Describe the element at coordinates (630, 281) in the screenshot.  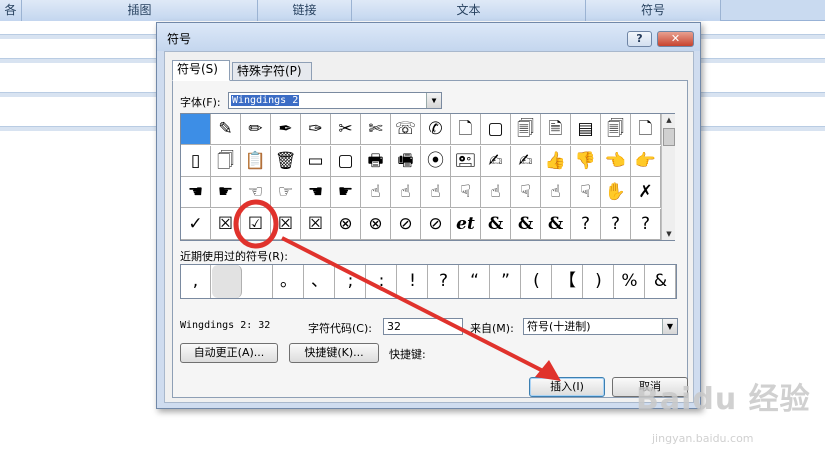
I see `recent-symbol-cell: %` at that location.